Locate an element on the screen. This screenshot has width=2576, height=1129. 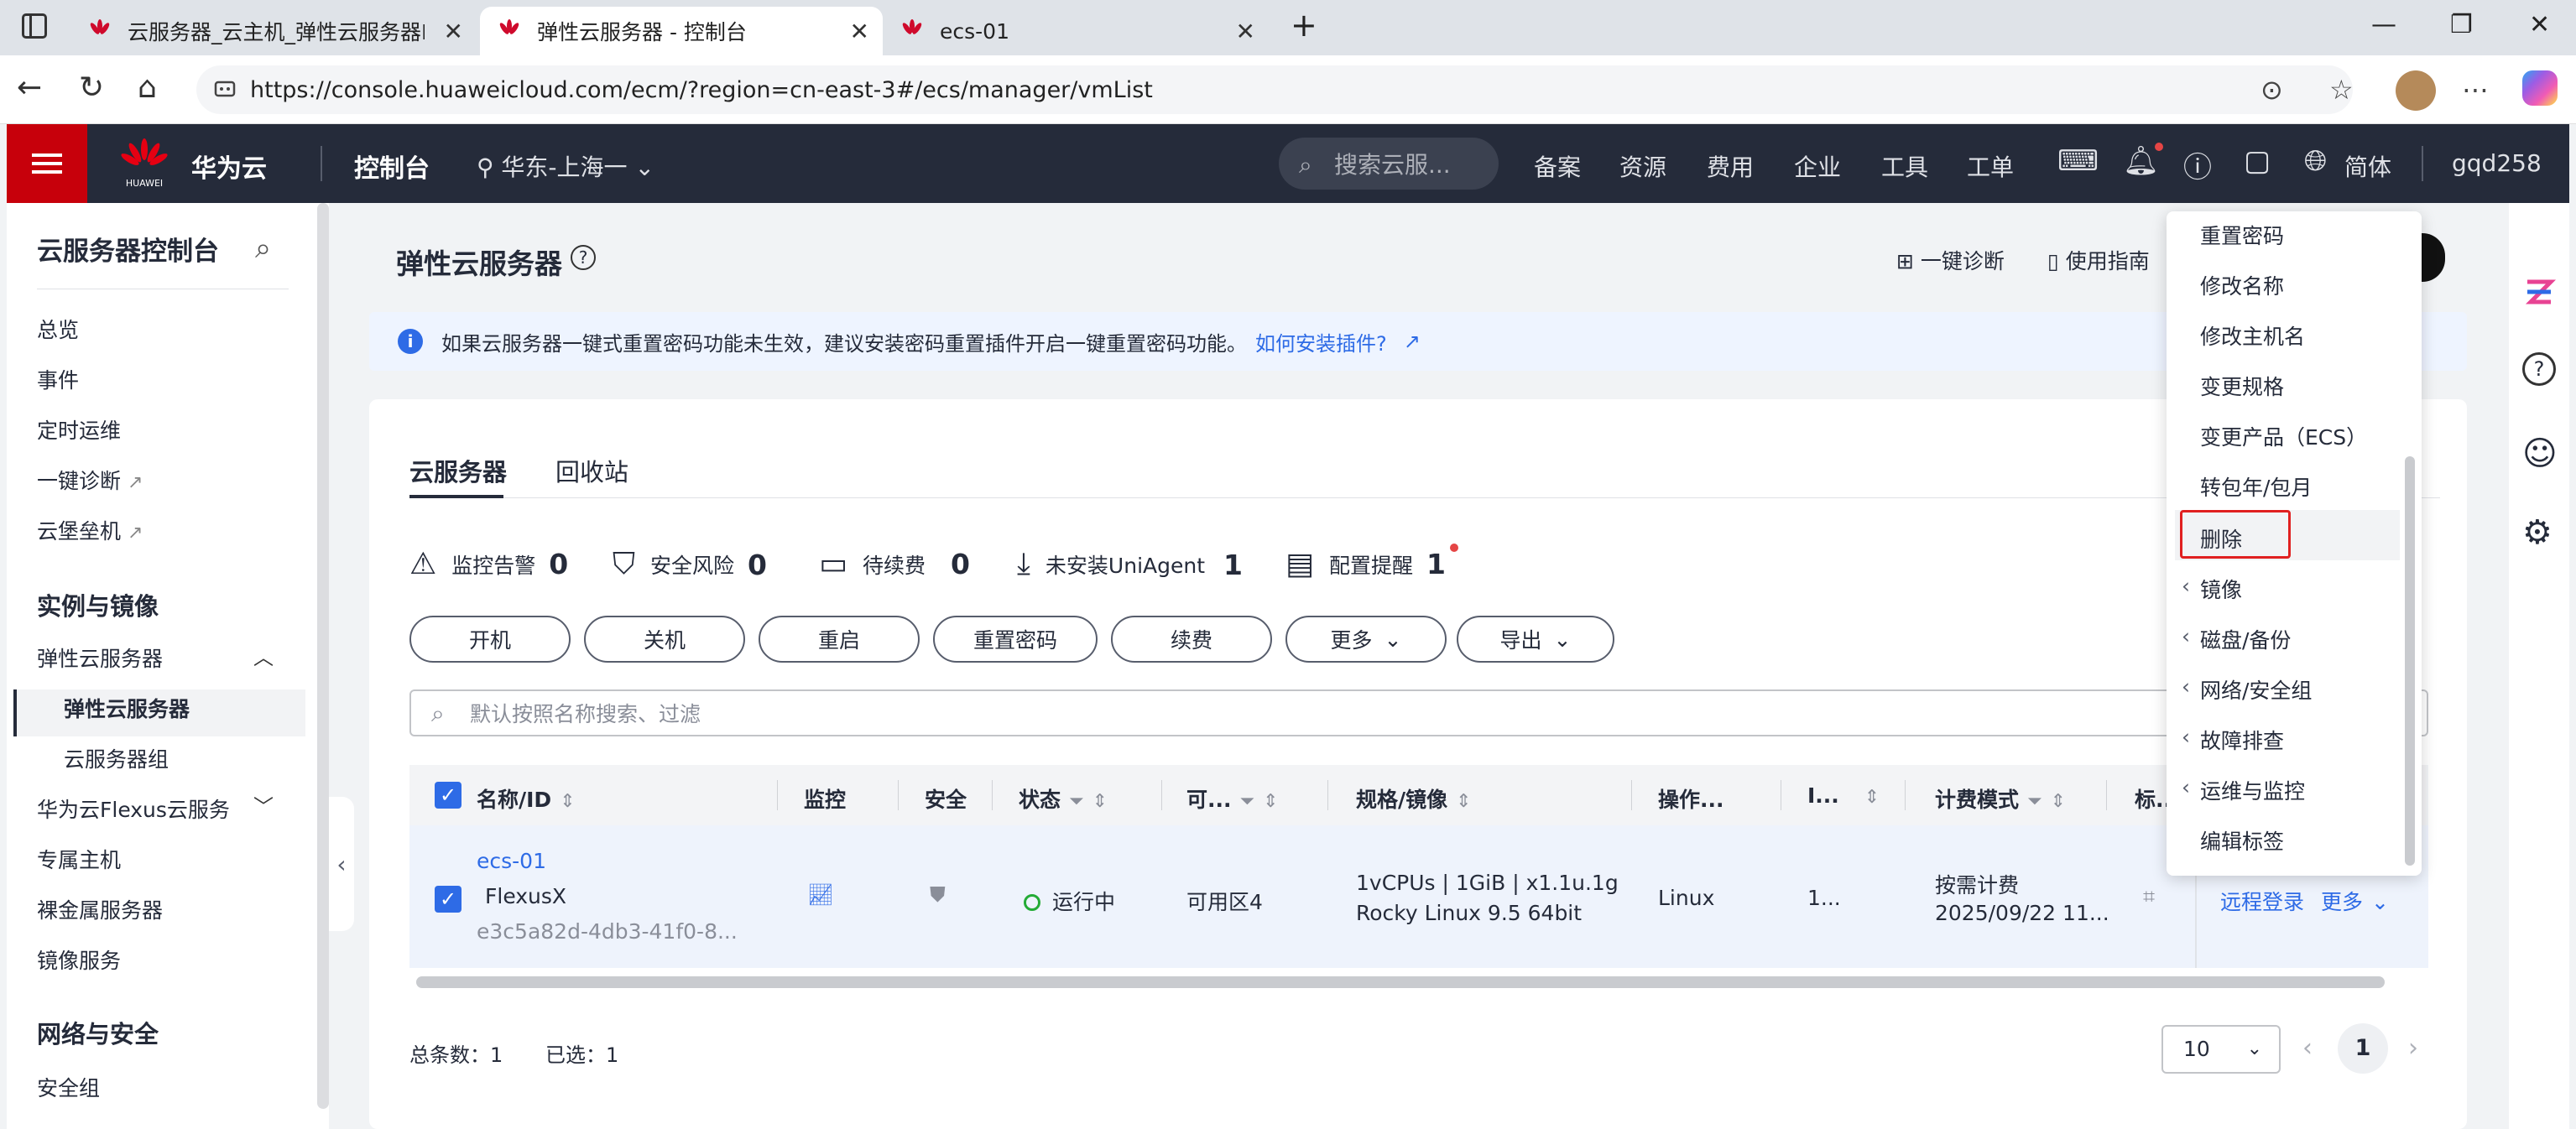
browser-tab-2: 弹性云服务器 - 控制台 ✕ is located at coordinates (681, 31).